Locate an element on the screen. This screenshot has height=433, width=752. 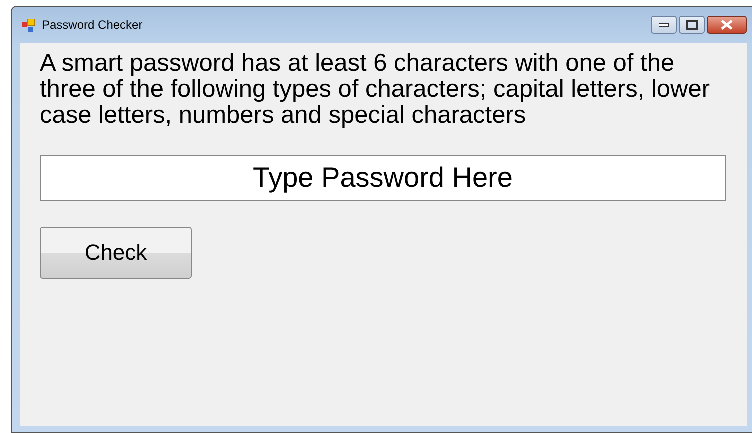
check-button: Check is located at coordinates (116, 253).